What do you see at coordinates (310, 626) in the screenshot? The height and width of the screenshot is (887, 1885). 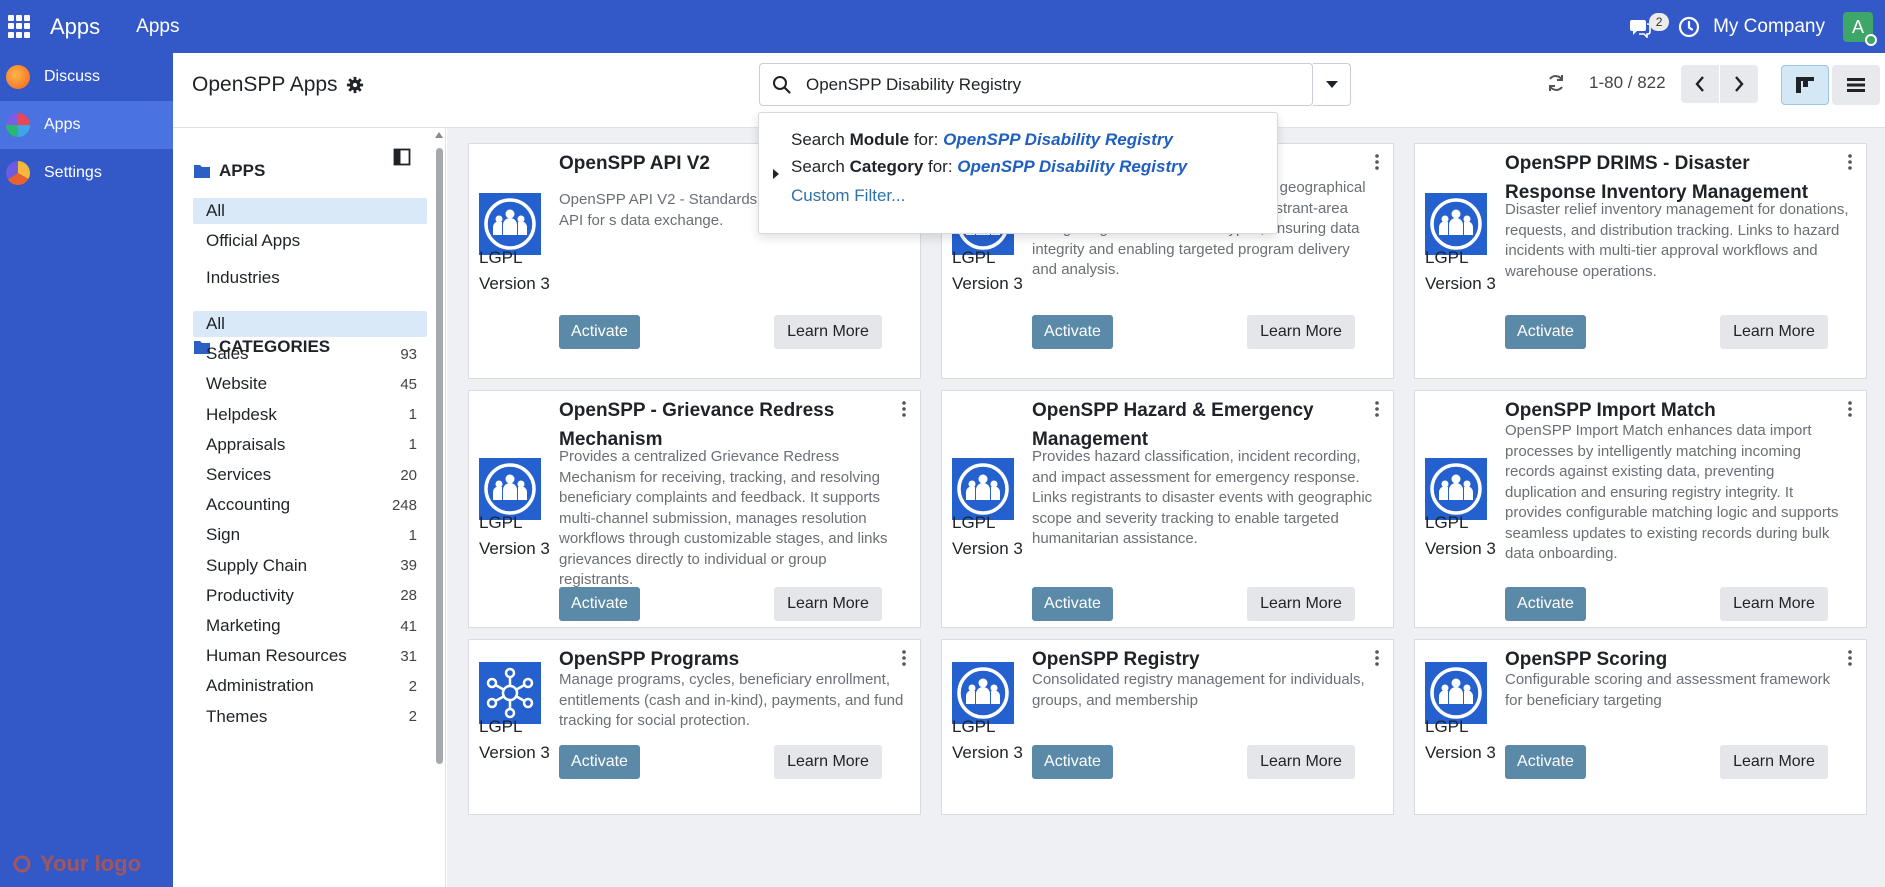 I see `category-filter-item: Marketing 41` at bounding box center [310, 626].